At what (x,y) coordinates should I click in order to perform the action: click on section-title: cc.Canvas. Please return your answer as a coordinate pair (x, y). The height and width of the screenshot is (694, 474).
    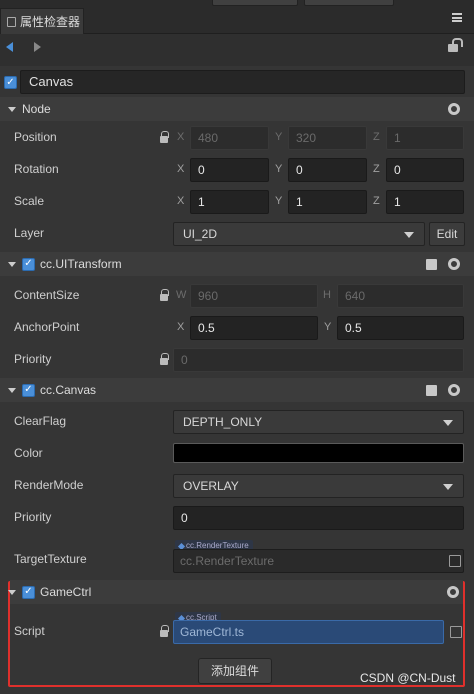
    Looking at the image, I should click on (68, 390).